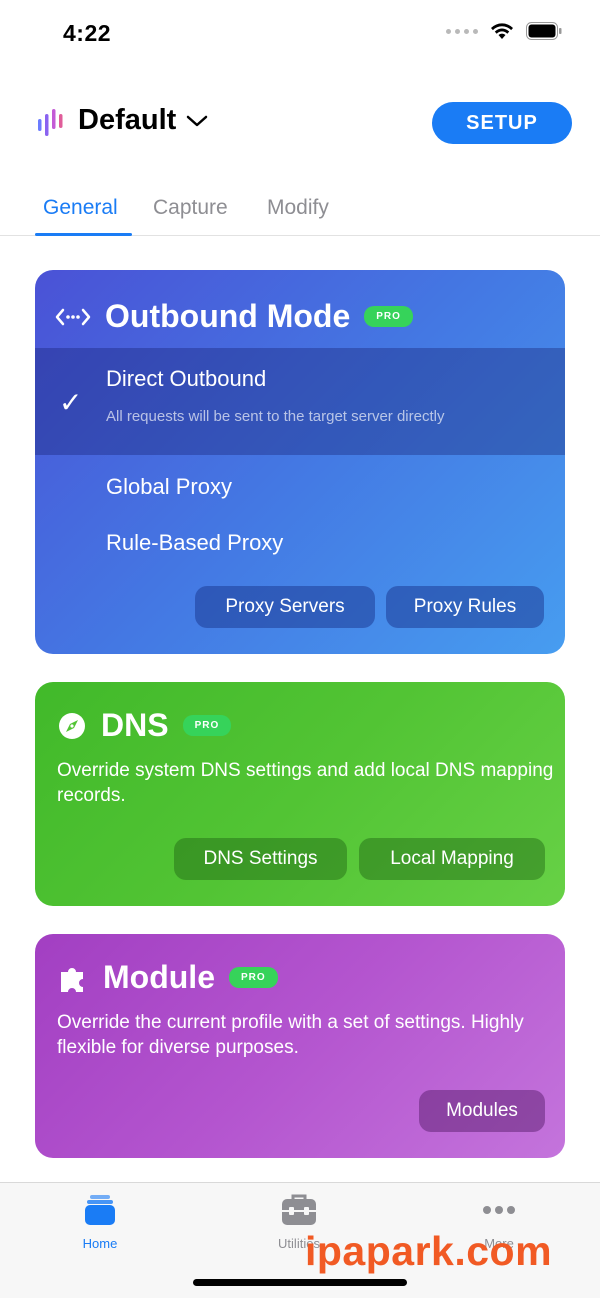  I want to click on compass-icon, so click(72, 725).